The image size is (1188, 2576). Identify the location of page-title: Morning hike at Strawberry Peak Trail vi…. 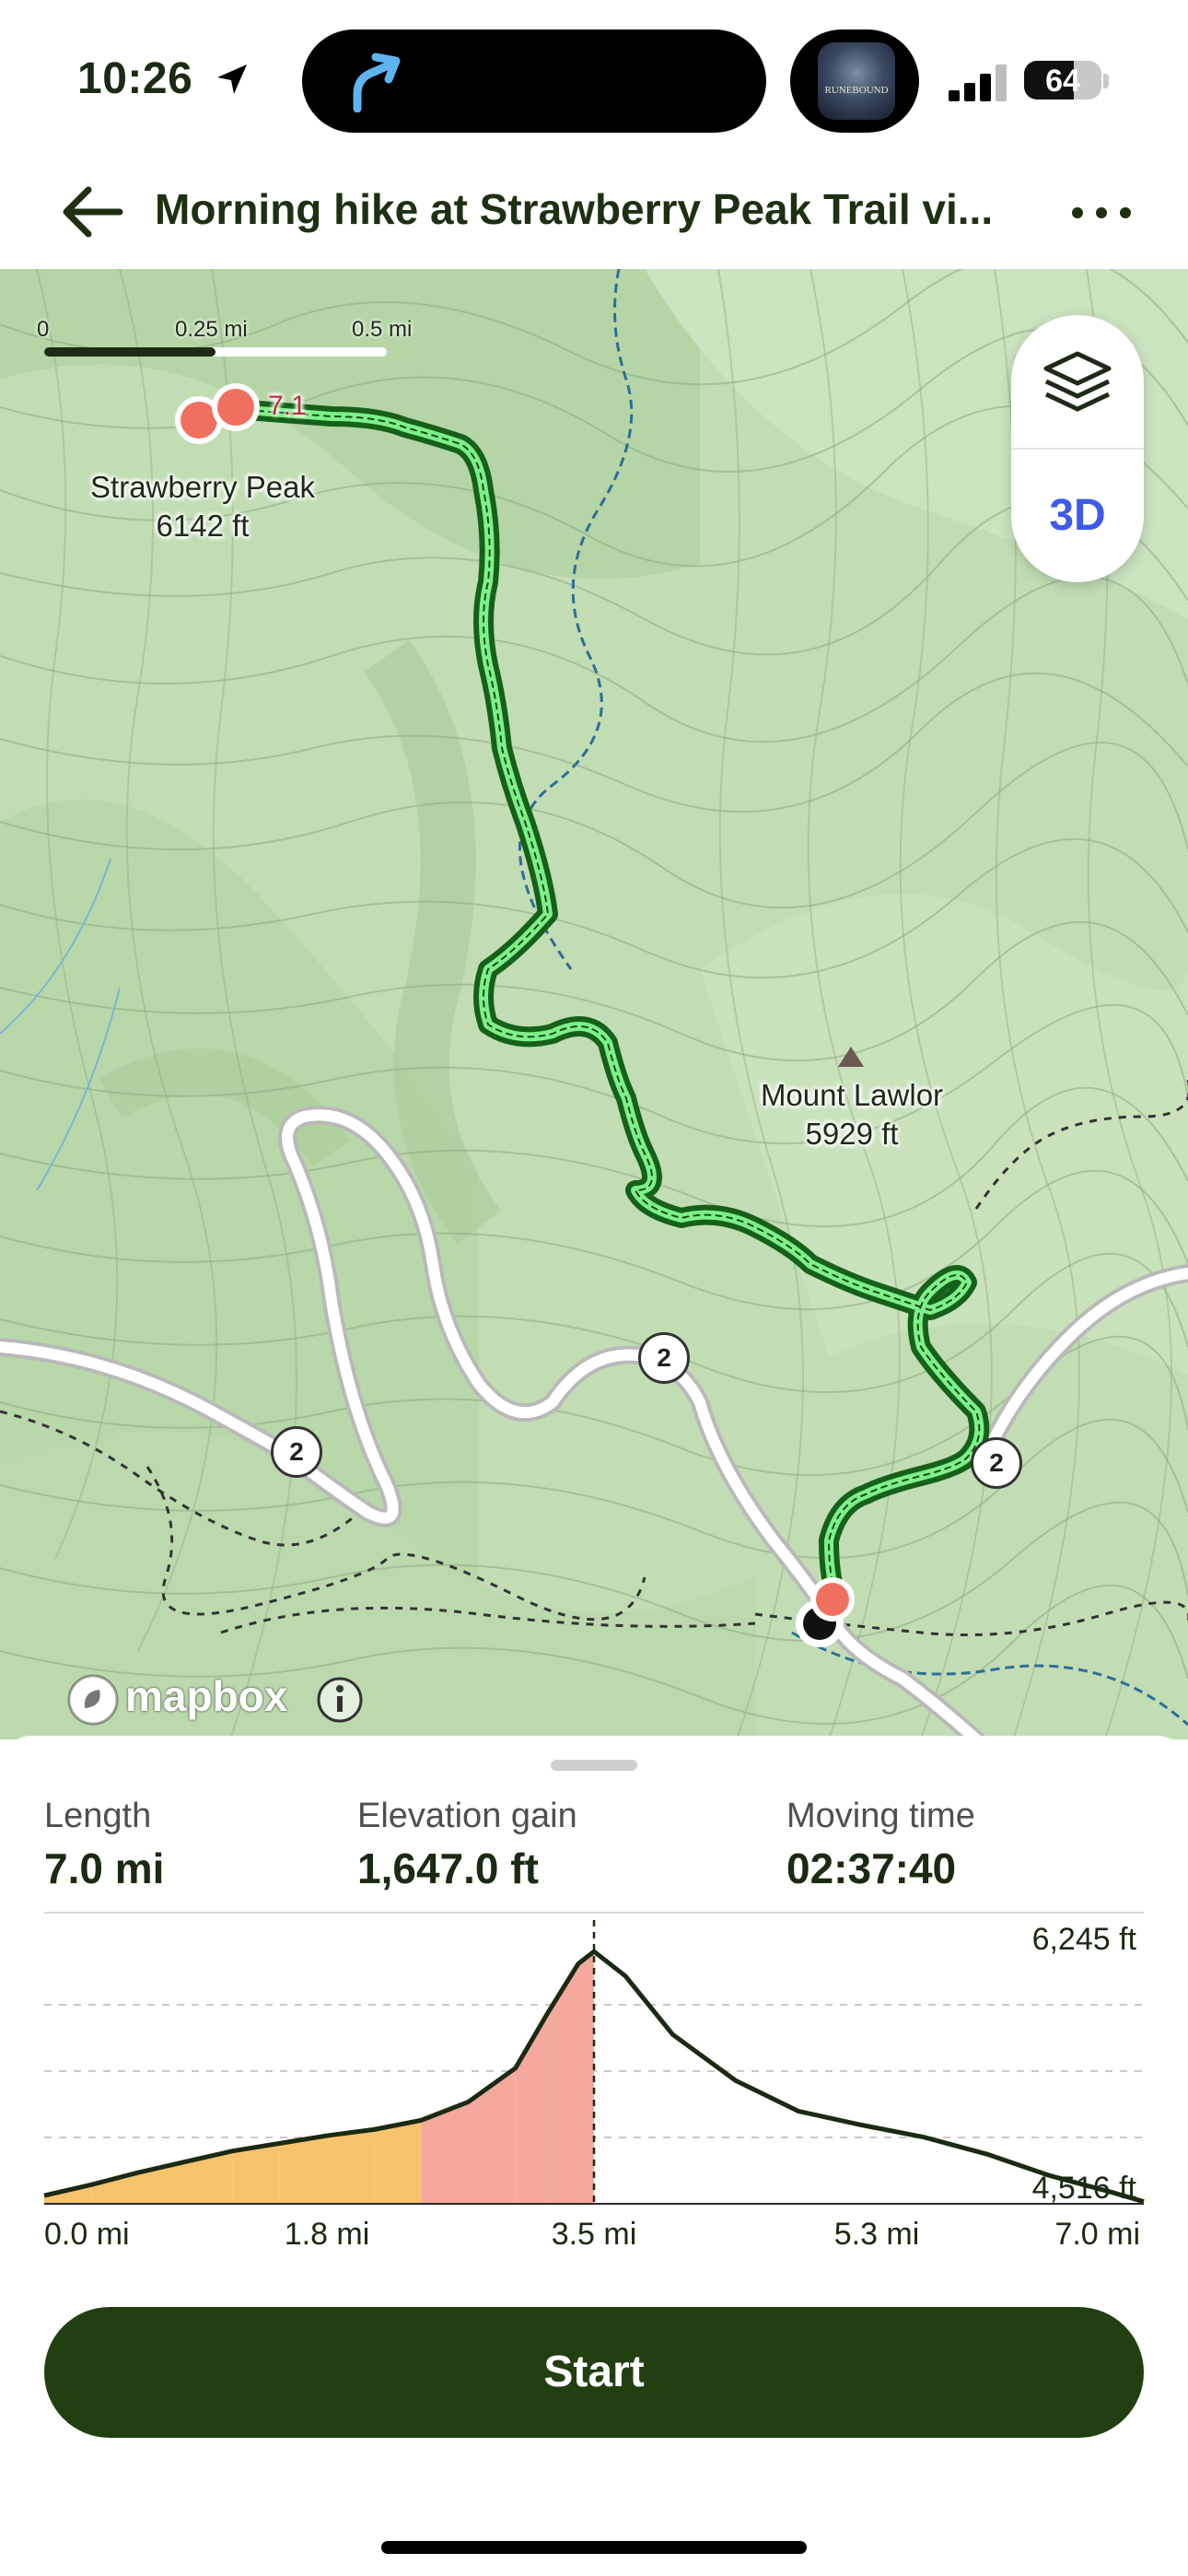
(574, 209).